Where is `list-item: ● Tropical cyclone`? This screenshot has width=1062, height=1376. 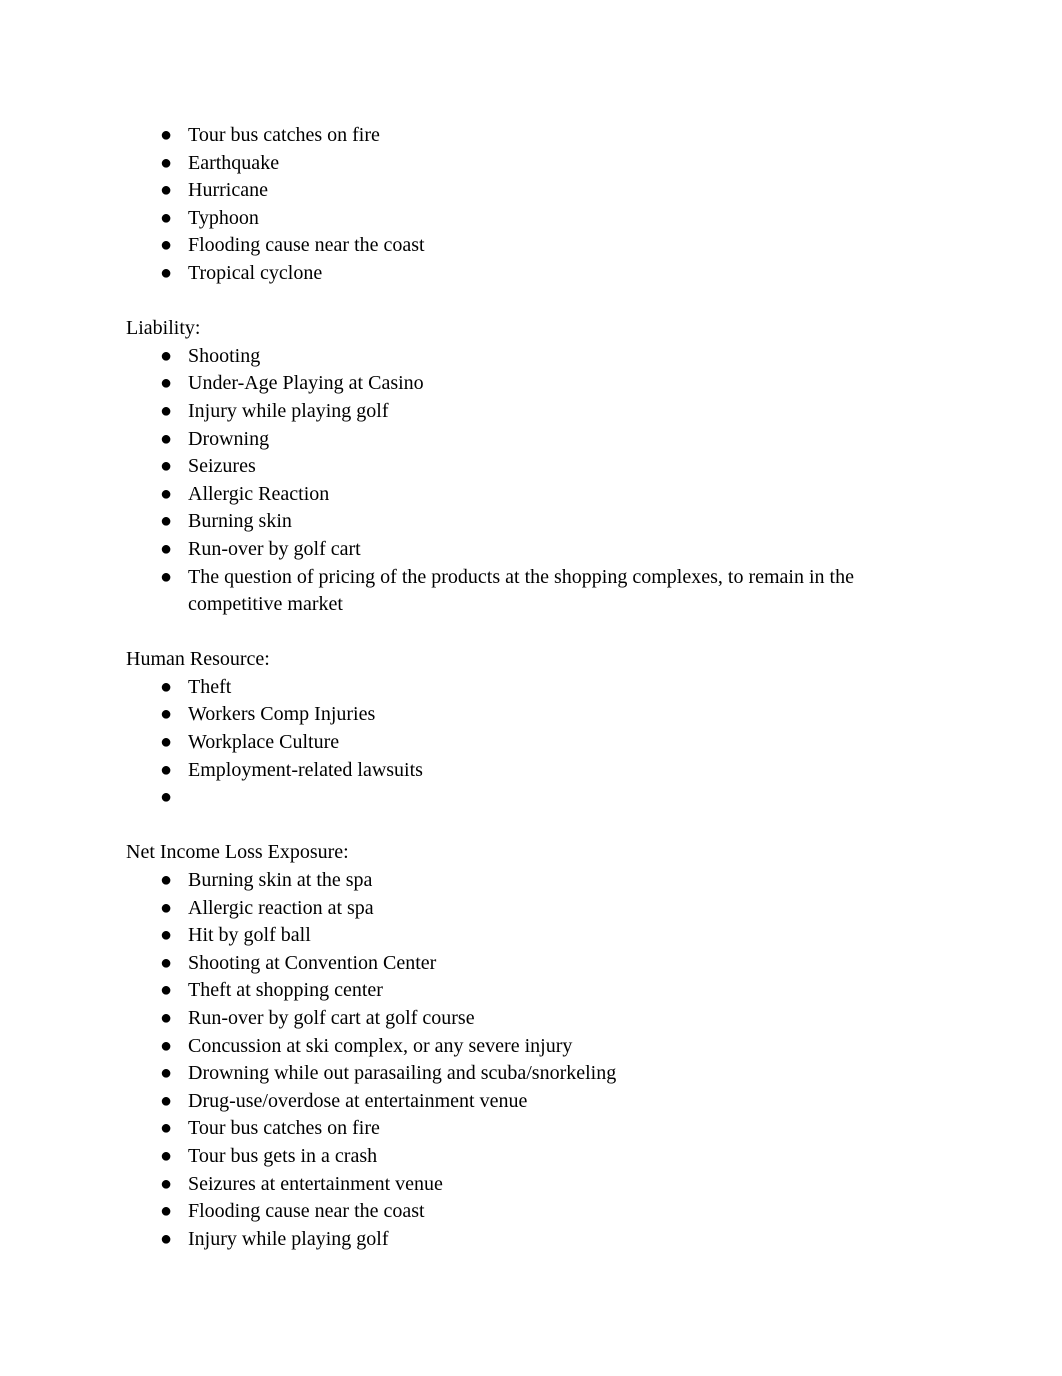
list-item: ● Tropical cyclone is located at coordinates (532, 274).